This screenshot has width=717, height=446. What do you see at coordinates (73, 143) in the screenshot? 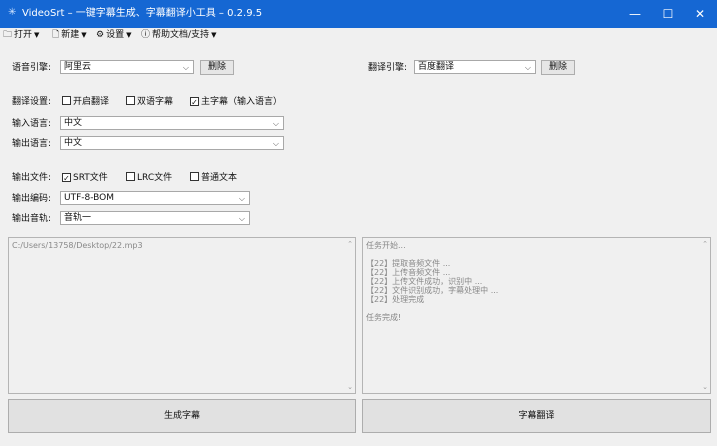
I see `output-language-value: 中文` at bounding box center [73, 143].